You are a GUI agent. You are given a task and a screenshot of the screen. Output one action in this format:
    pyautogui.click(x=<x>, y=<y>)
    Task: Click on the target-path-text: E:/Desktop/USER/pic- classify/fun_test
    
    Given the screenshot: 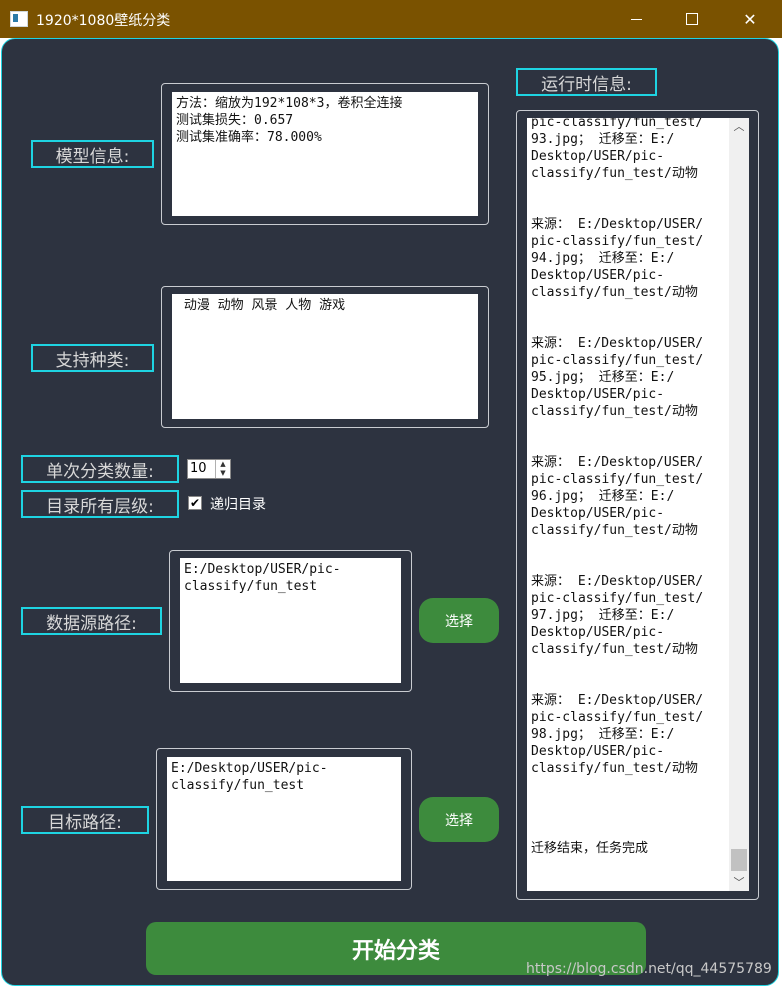 What is the action you would take?
    pyautogui.click(x=284, y=819)
    